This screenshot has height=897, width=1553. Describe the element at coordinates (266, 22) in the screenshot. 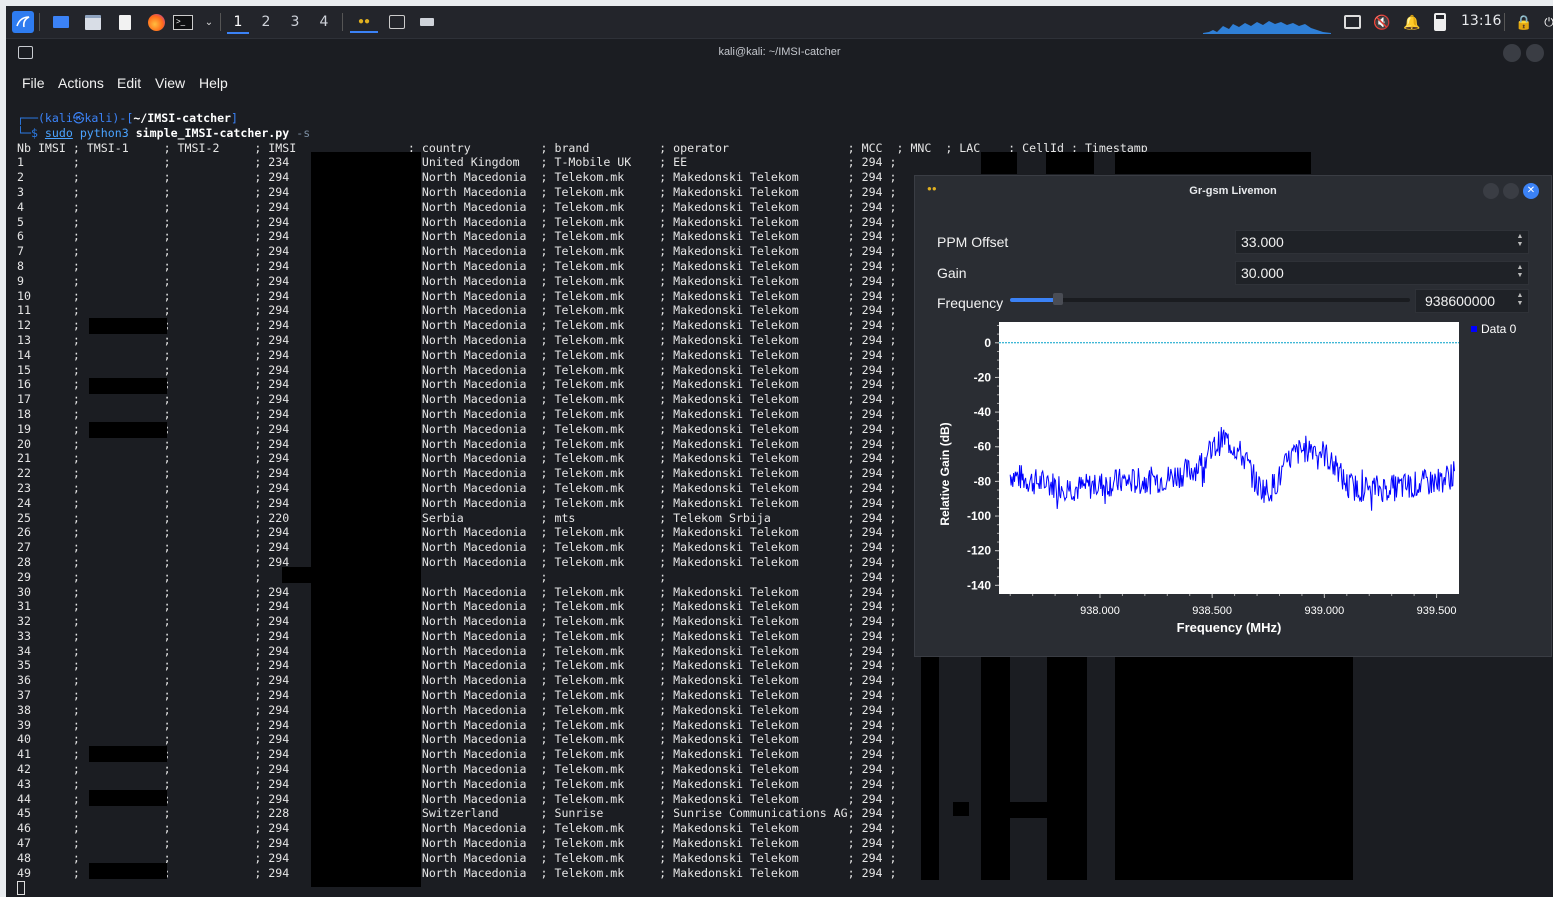

I see `workspace-2: 2` at that location.